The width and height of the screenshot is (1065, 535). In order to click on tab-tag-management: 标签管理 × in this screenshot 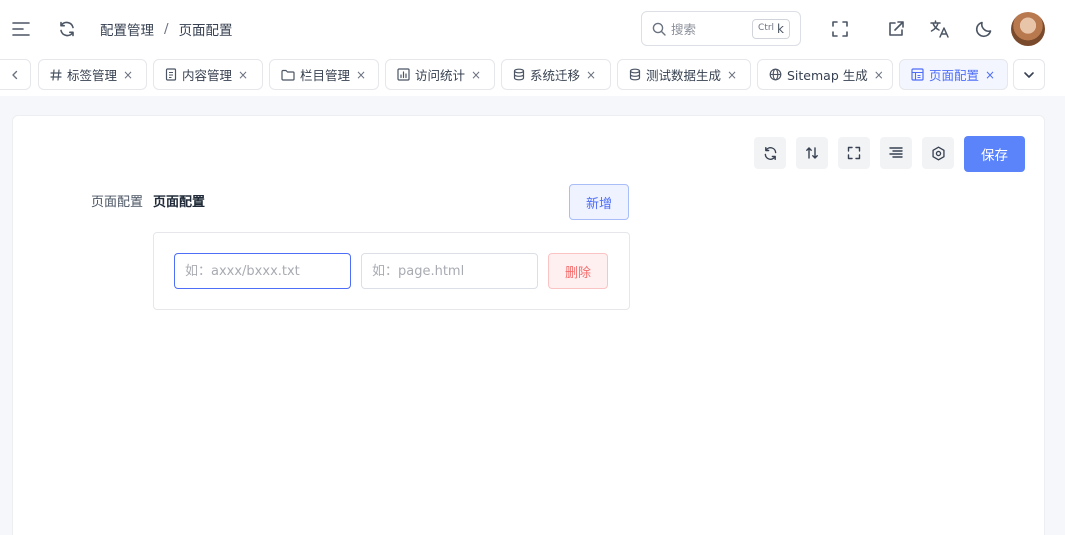, I will do `click(92, 74)`.